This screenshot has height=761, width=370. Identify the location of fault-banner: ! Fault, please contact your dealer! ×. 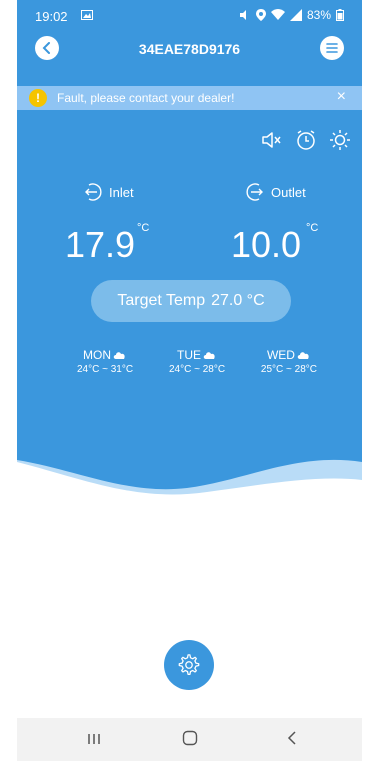
(189, 98).